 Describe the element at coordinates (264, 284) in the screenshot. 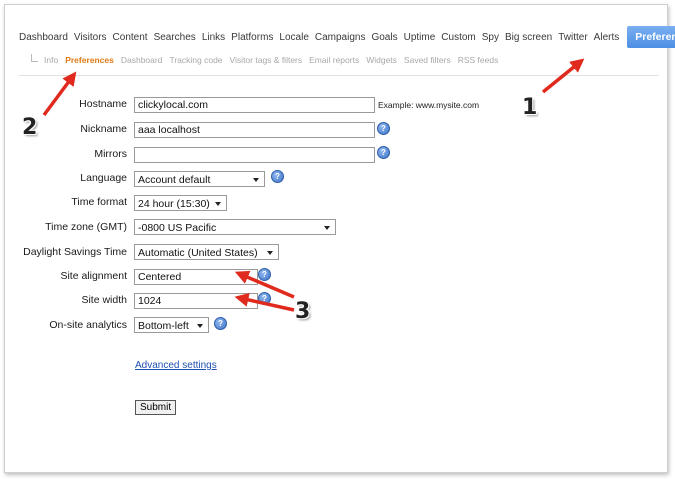

I see `arrow-to-site-alignment` at that location.